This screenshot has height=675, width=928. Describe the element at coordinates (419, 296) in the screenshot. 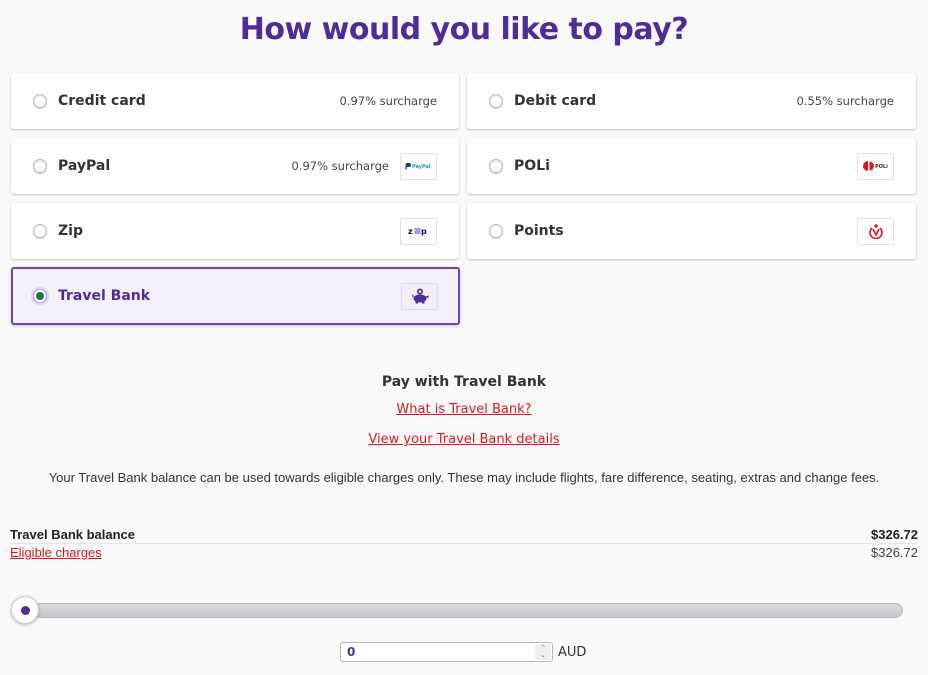

I see `piggy-bank-icon` at that location.